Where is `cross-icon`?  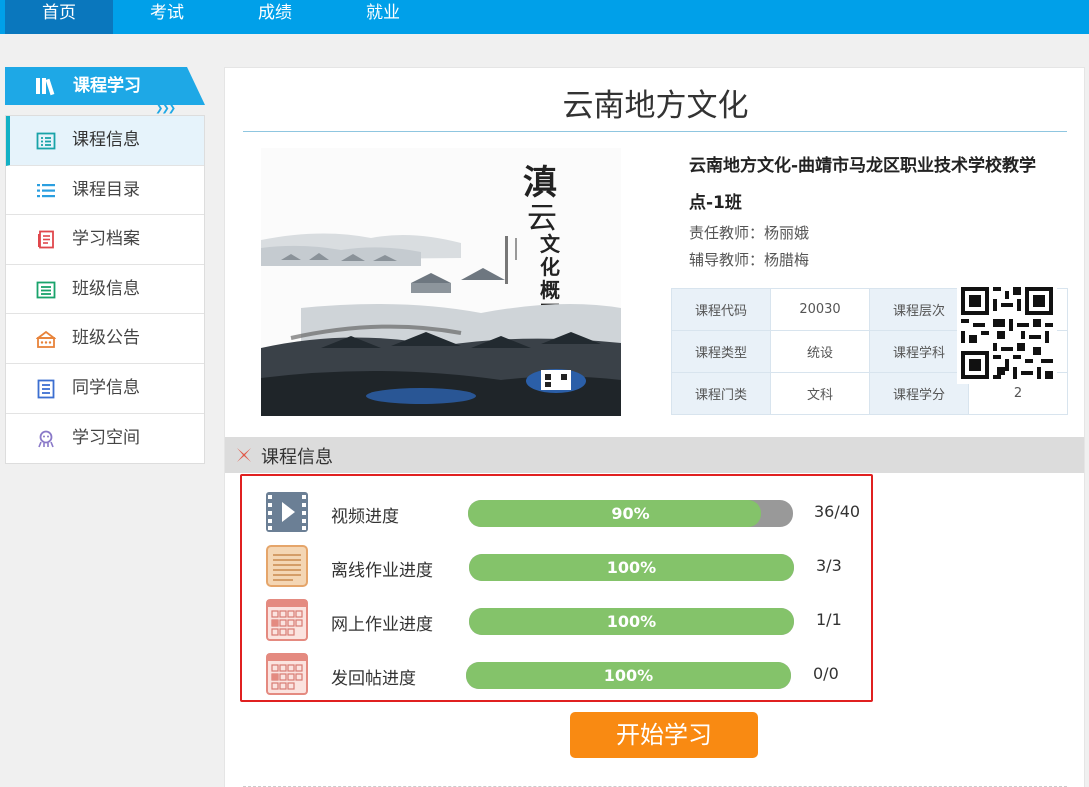 cross-icon is located at coordinates (244, 455).